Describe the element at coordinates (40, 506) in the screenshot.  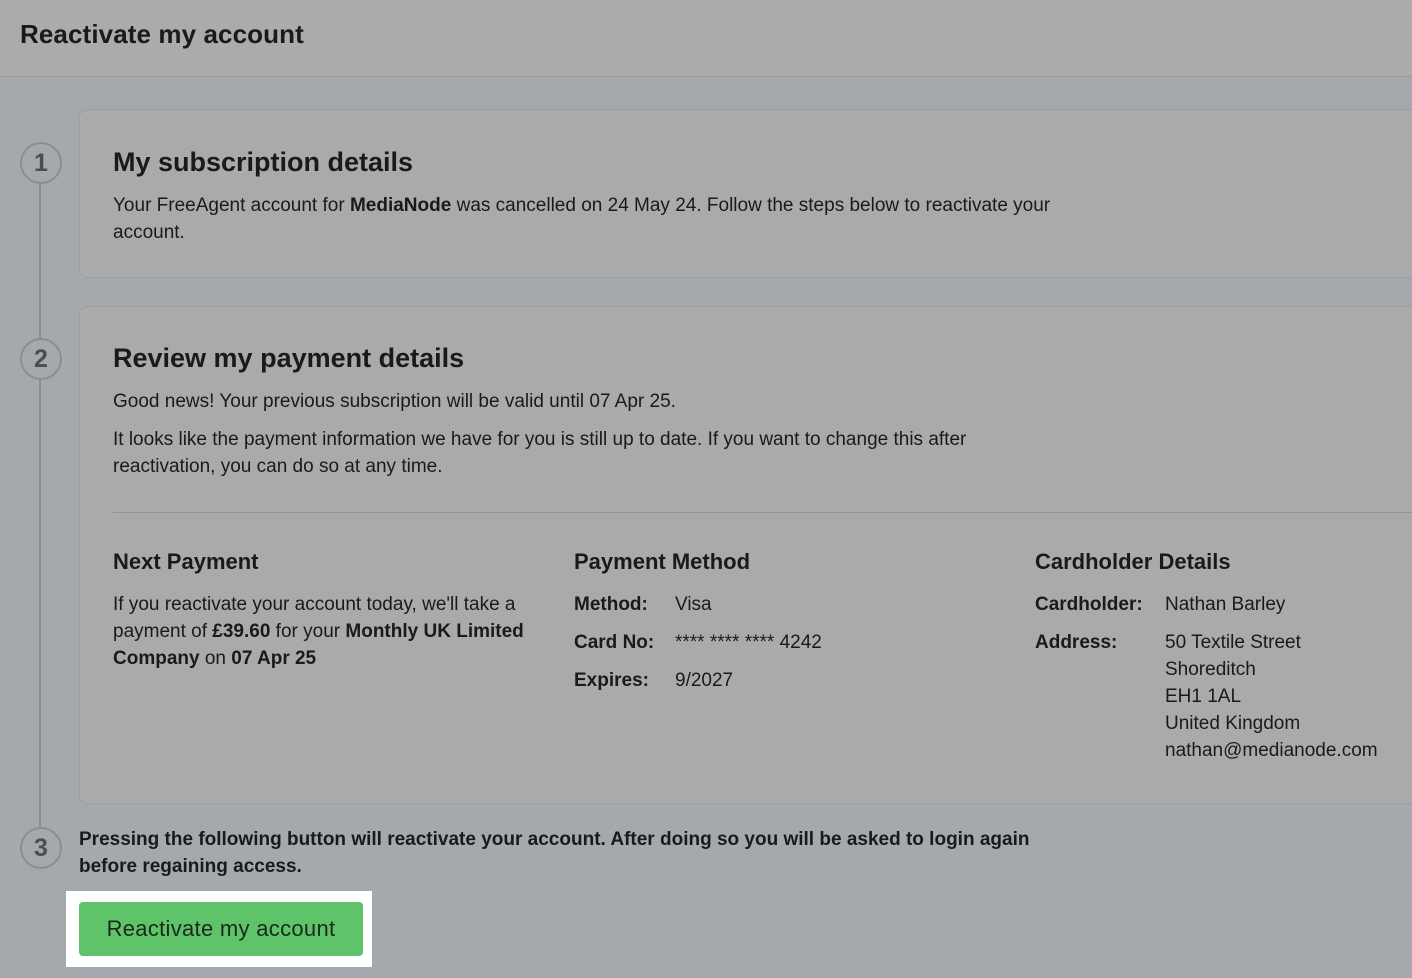
I see `steps-timeline-line` at that location.